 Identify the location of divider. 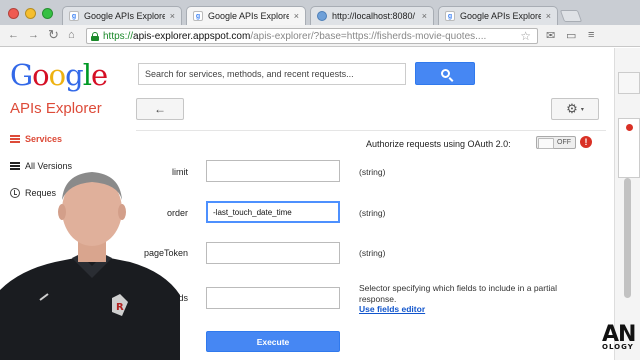
(371, 130).